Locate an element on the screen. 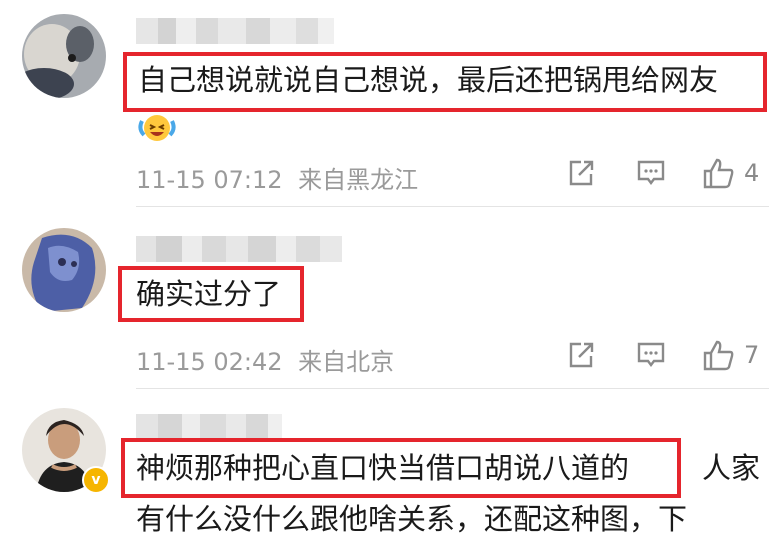  laughing-crying-emoji is located at coordinates (157, 127).